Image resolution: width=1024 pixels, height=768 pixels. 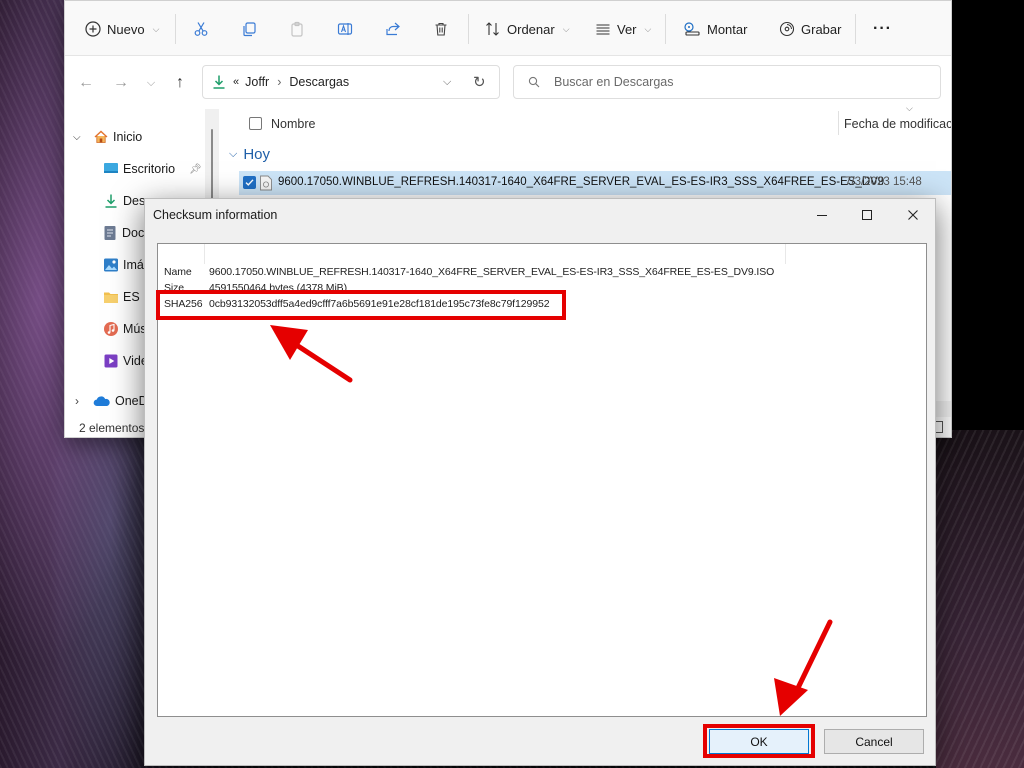 What do you see at coordinates (319, 82) in the screenshot?
I see `breadcrumb-current: Descargas` at bounding box center [319, 82].